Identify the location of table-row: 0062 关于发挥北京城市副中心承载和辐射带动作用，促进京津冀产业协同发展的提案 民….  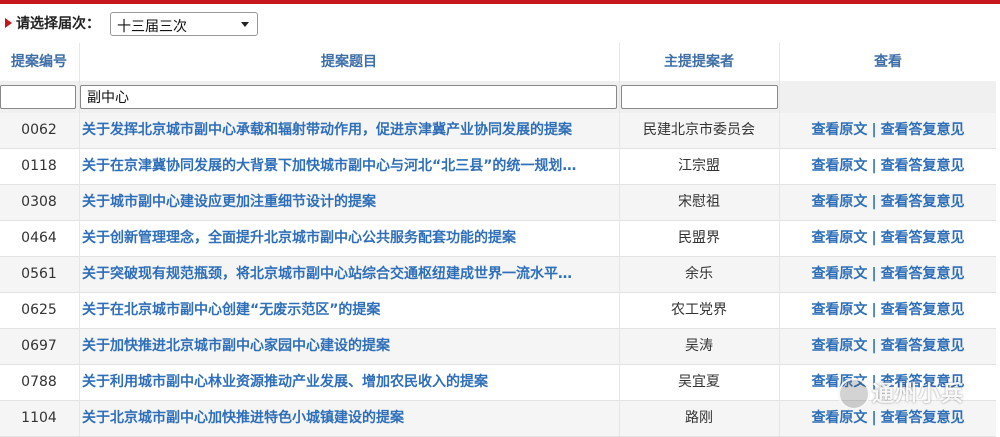
(498, 131).